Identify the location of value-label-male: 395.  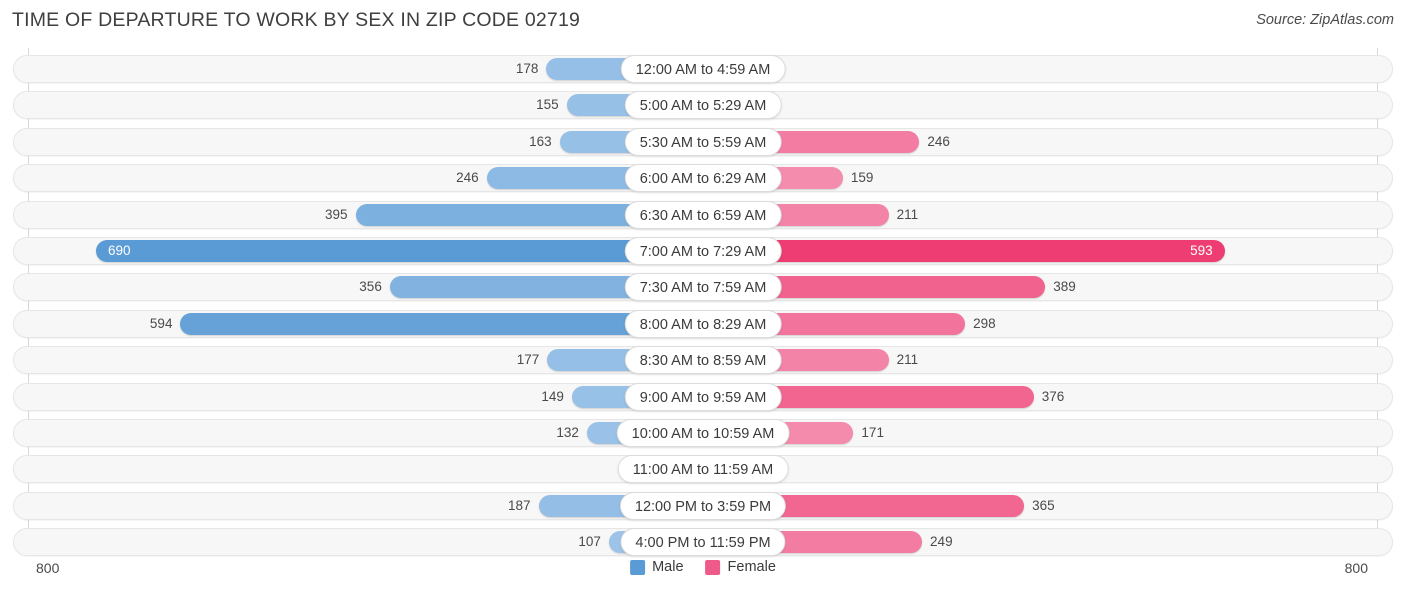
(336, 214).